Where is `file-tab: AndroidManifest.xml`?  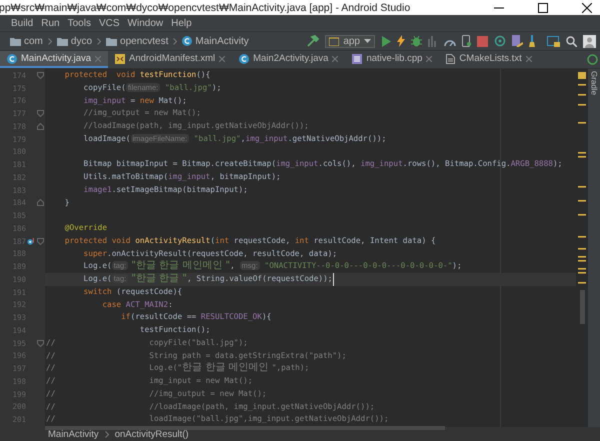
file-tab: AndroidManifest.xml is located at coordinates (170, 59).